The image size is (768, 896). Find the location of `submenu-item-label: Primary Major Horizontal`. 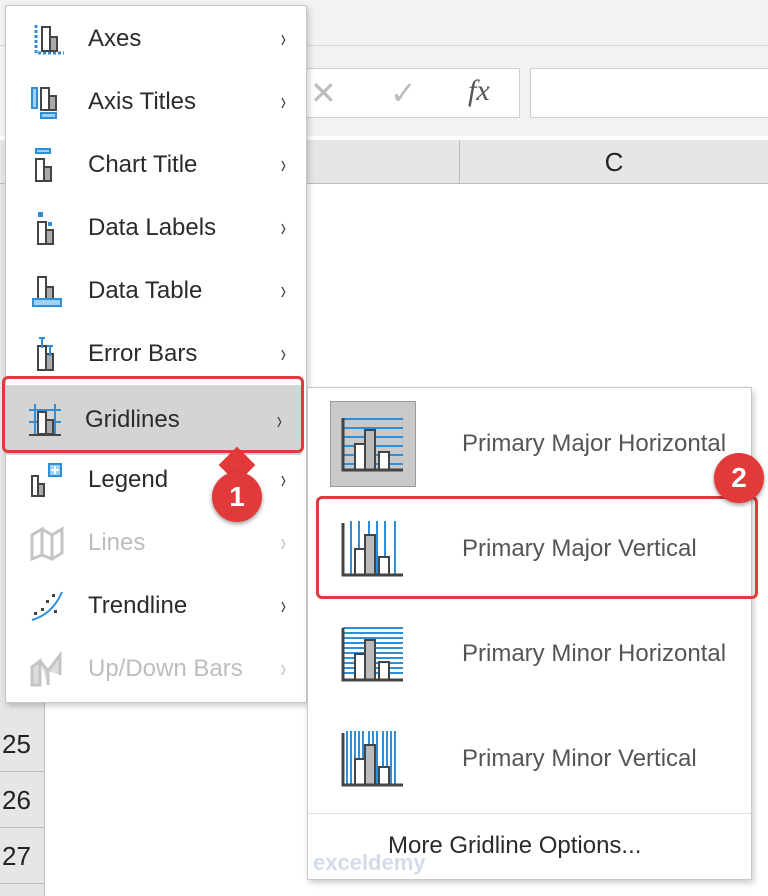

submenu-item-label: Primary Major Horizontal is located at coordinates (594, 443).